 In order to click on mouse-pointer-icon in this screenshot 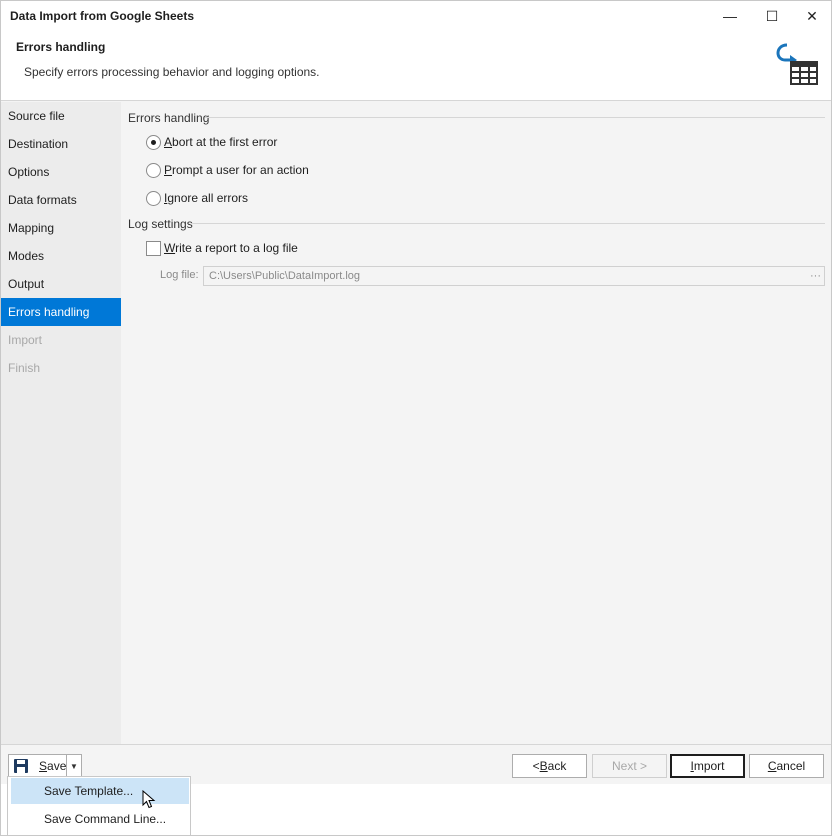, I will do `click(149, 799)`.